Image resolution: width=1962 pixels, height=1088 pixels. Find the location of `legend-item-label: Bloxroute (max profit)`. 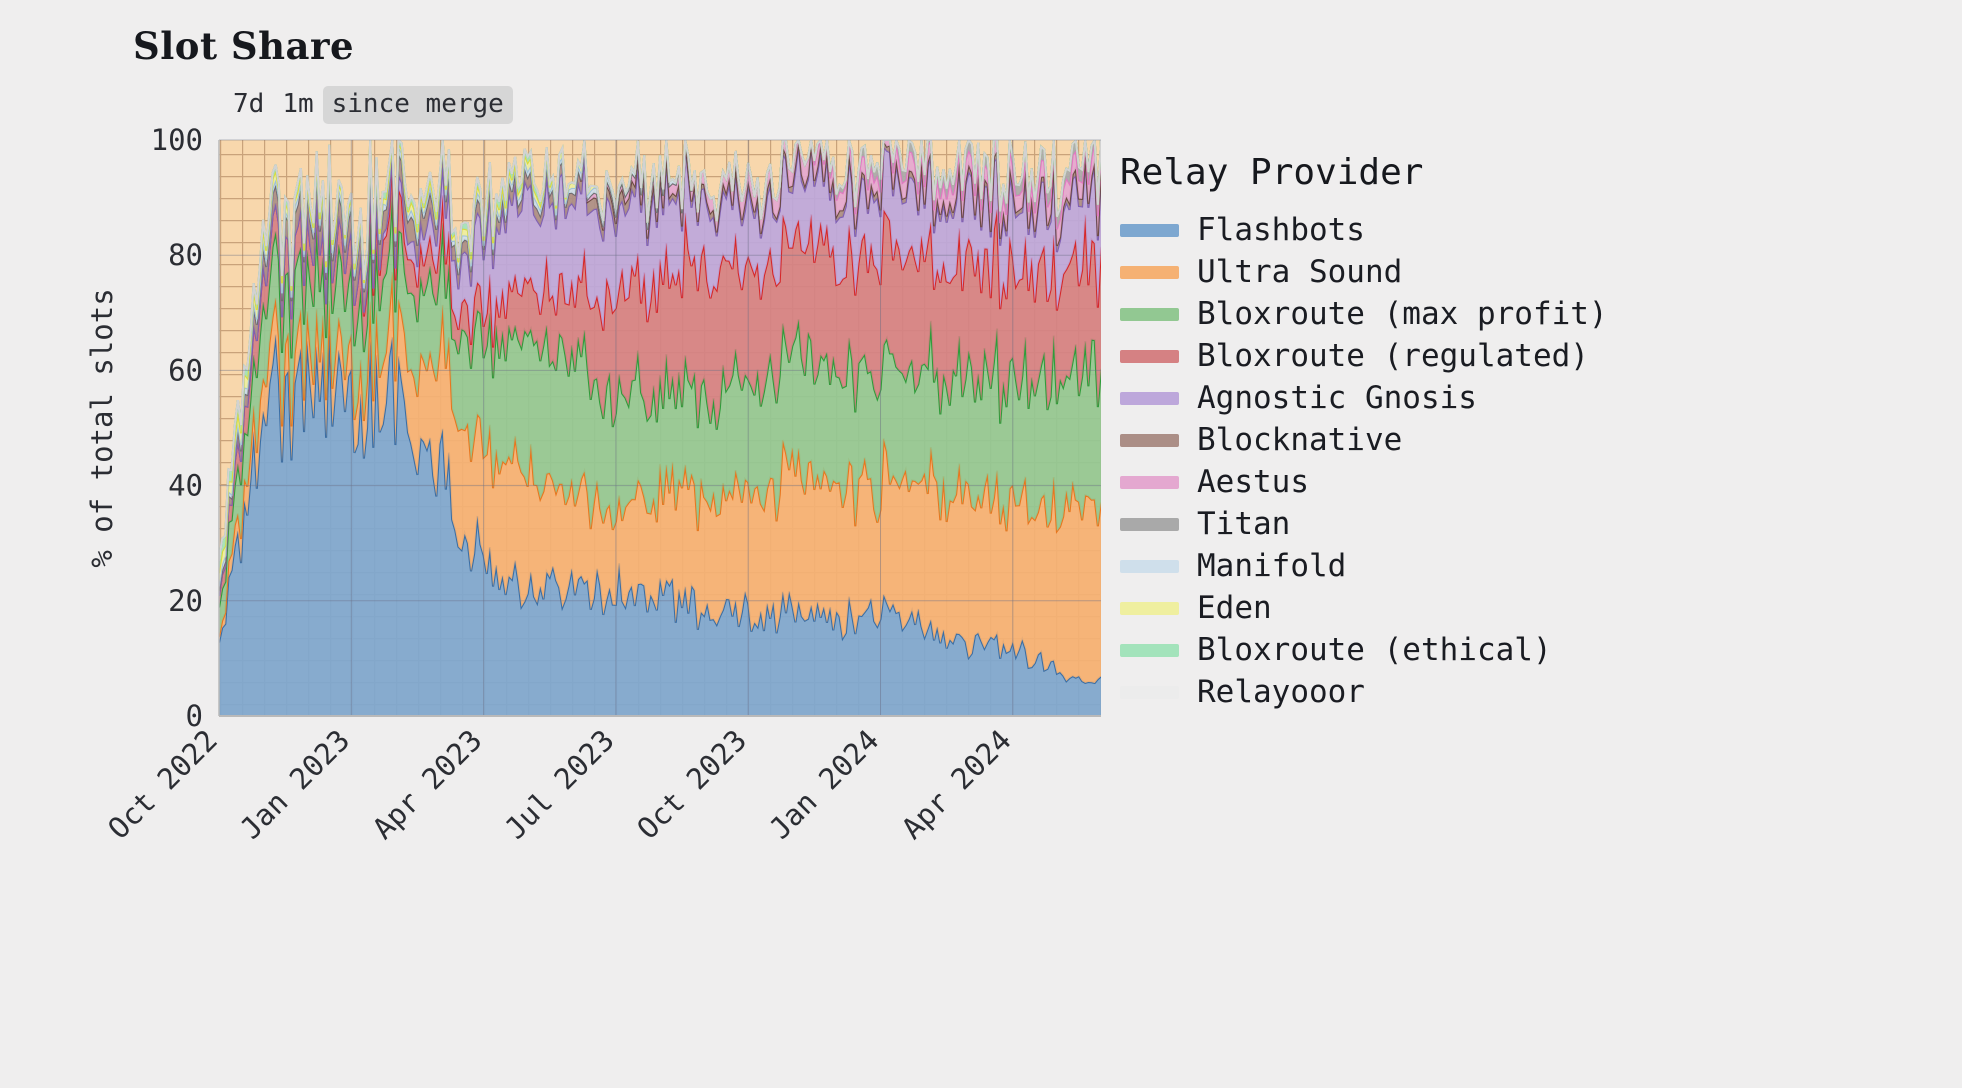

legend-item-label: Bloxroute (max profit) is located at coordinates (1402, 313).